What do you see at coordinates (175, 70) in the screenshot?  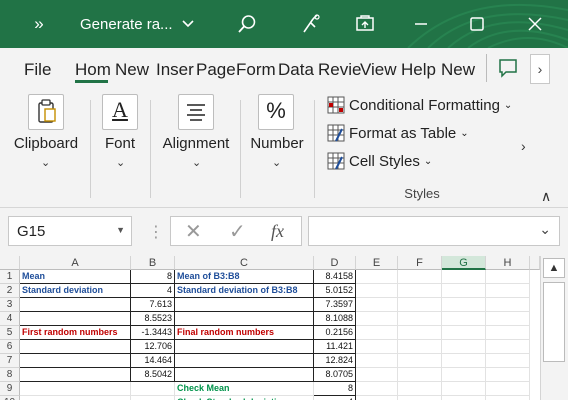 I see `tab-insert: Inser` at bounding box center [175, 70].